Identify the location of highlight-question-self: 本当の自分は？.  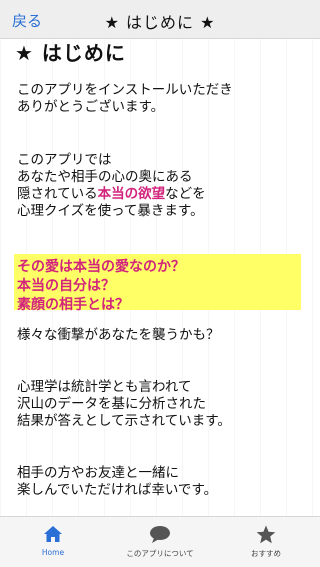
(66, 286).